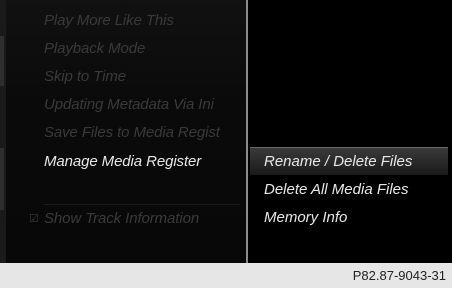 This screenshot has width=452, height=288. Describe the element at coordinates (2, 179) in the screenshot. I see `edge-mark-bottom` at that location.